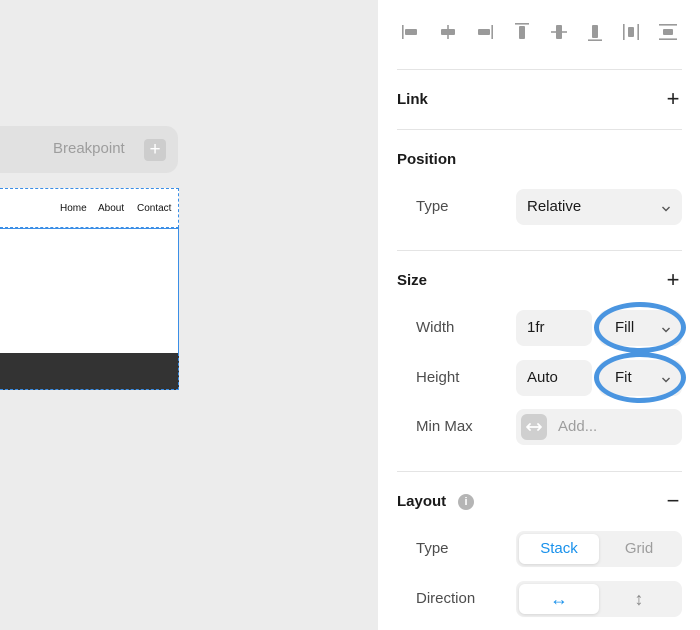 The width and height of the screenshot is (700, 630). Describe the element at coordinates (673, 99) in the screenshot. I see `add-link-button: +` at that location.